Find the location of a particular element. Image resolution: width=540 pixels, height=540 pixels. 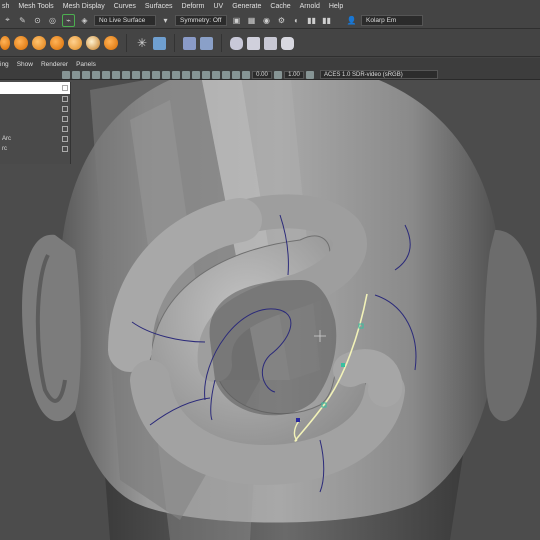

wireframe-icon is located at coordinates (146, 74).